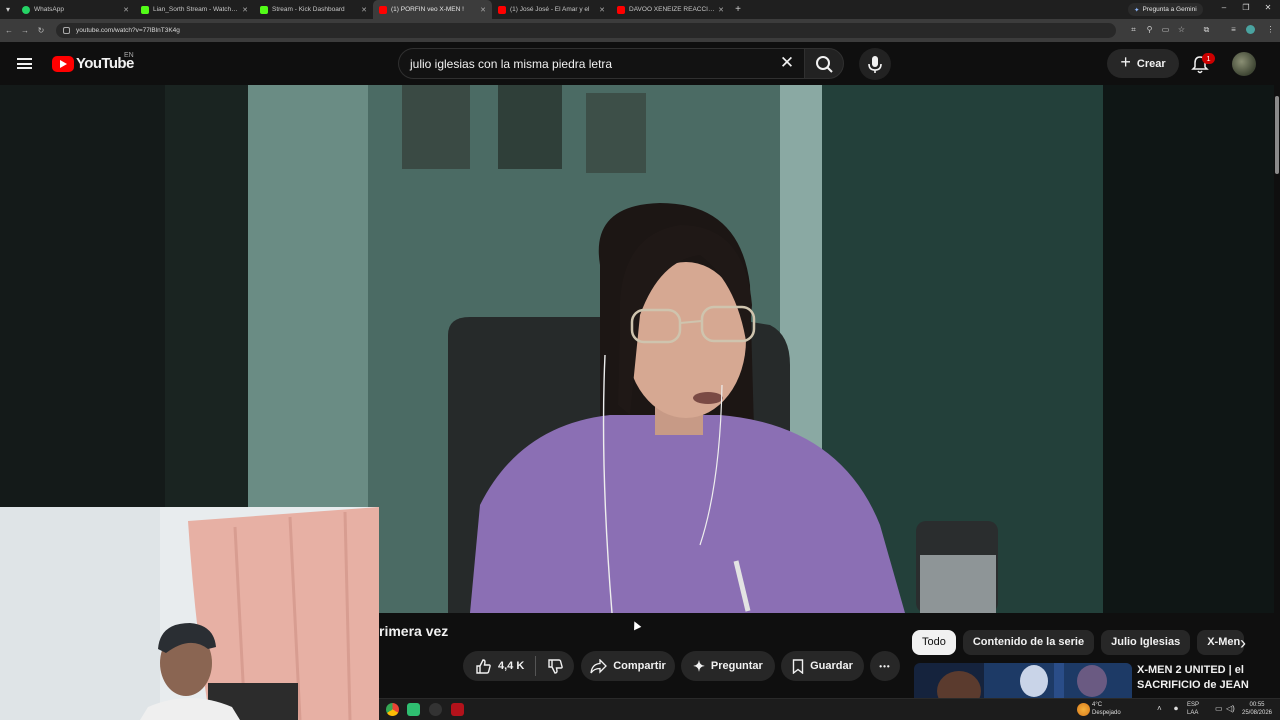 The height and width of the screenshot is (720, 1280). I want to click on weather-temp: 4°C, so click(1097, 705).